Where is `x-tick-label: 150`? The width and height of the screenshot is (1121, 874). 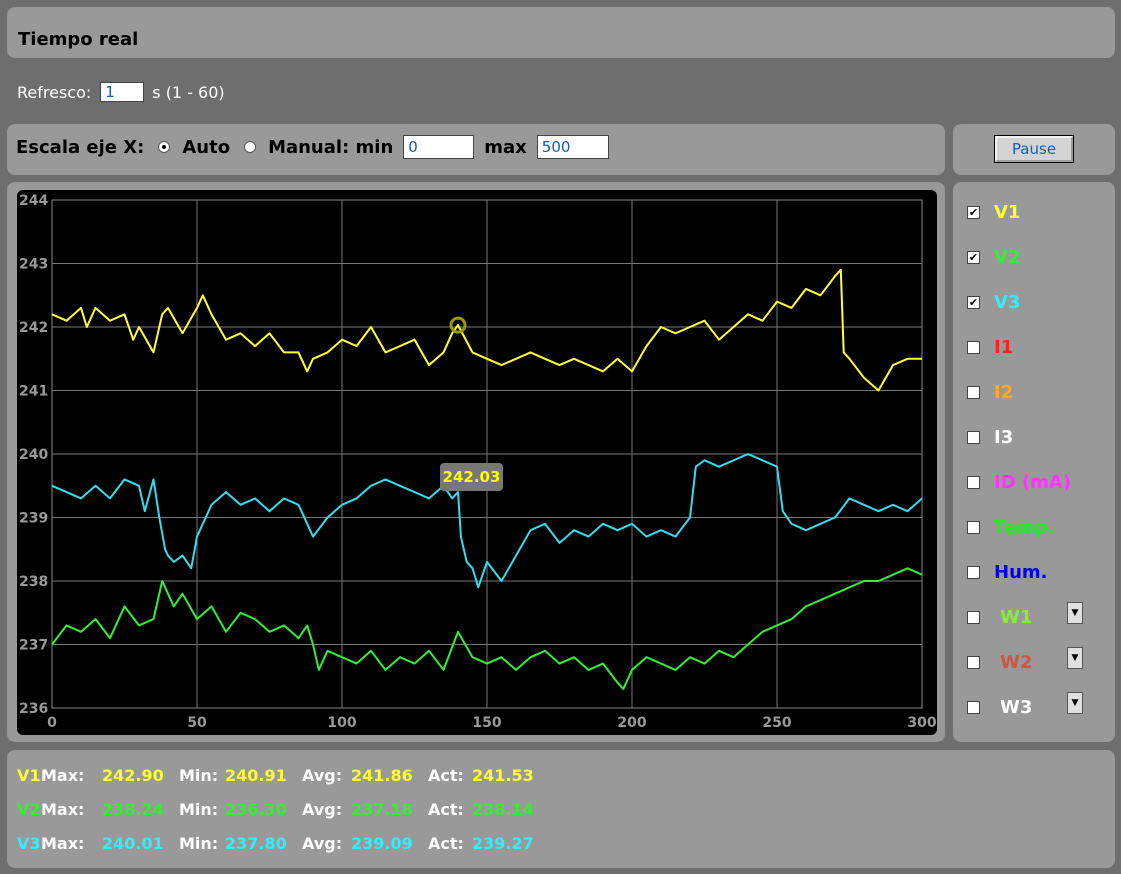
x-tick-label: 150 is located at coordinates (486, 723).